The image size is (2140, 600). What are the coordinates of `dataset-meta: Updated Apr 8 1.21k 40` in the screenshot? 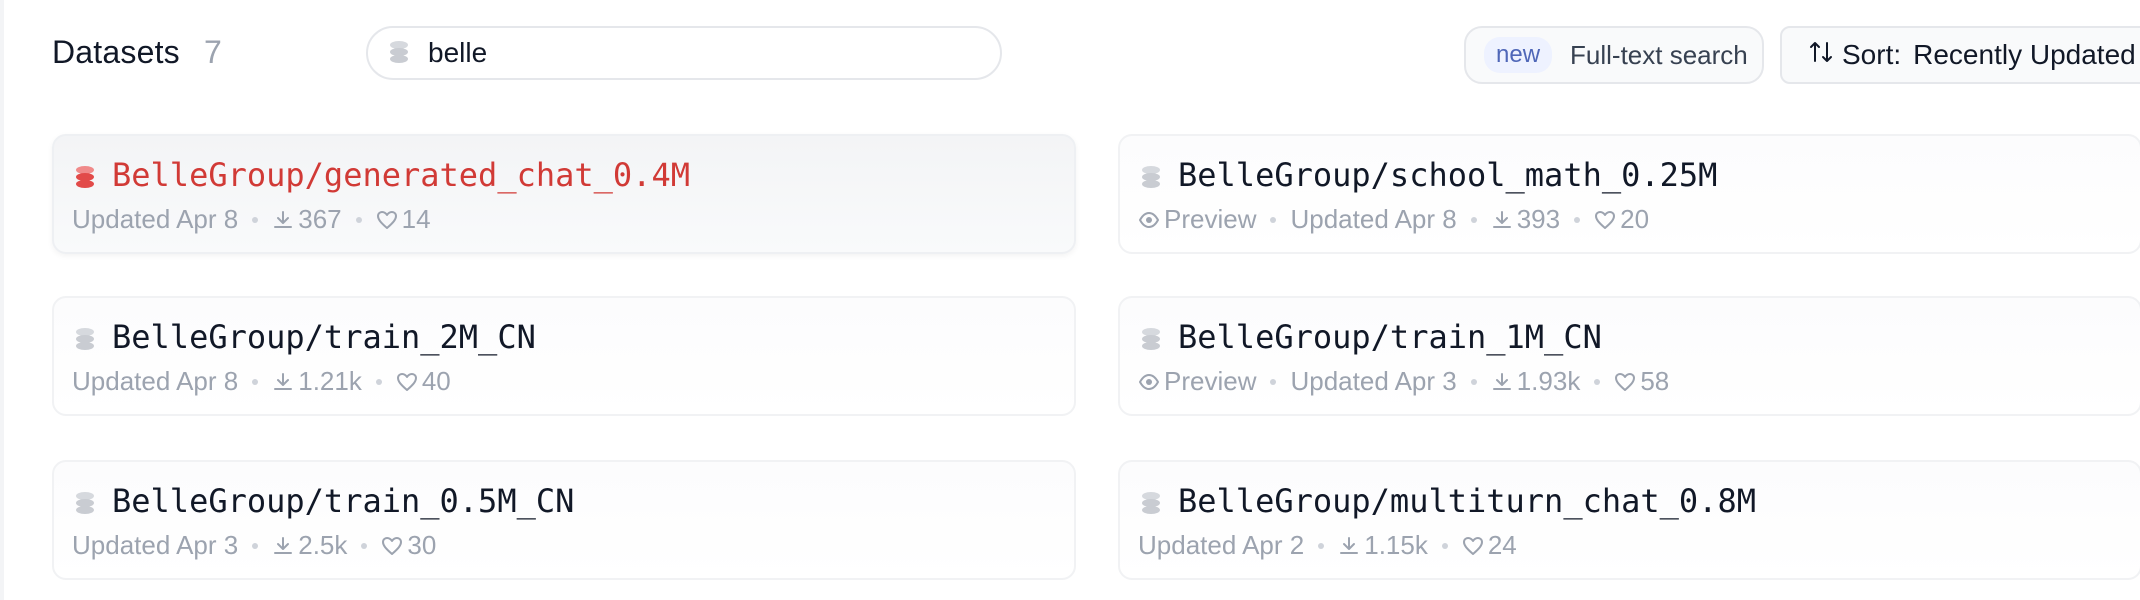 It's located at (261, 381).